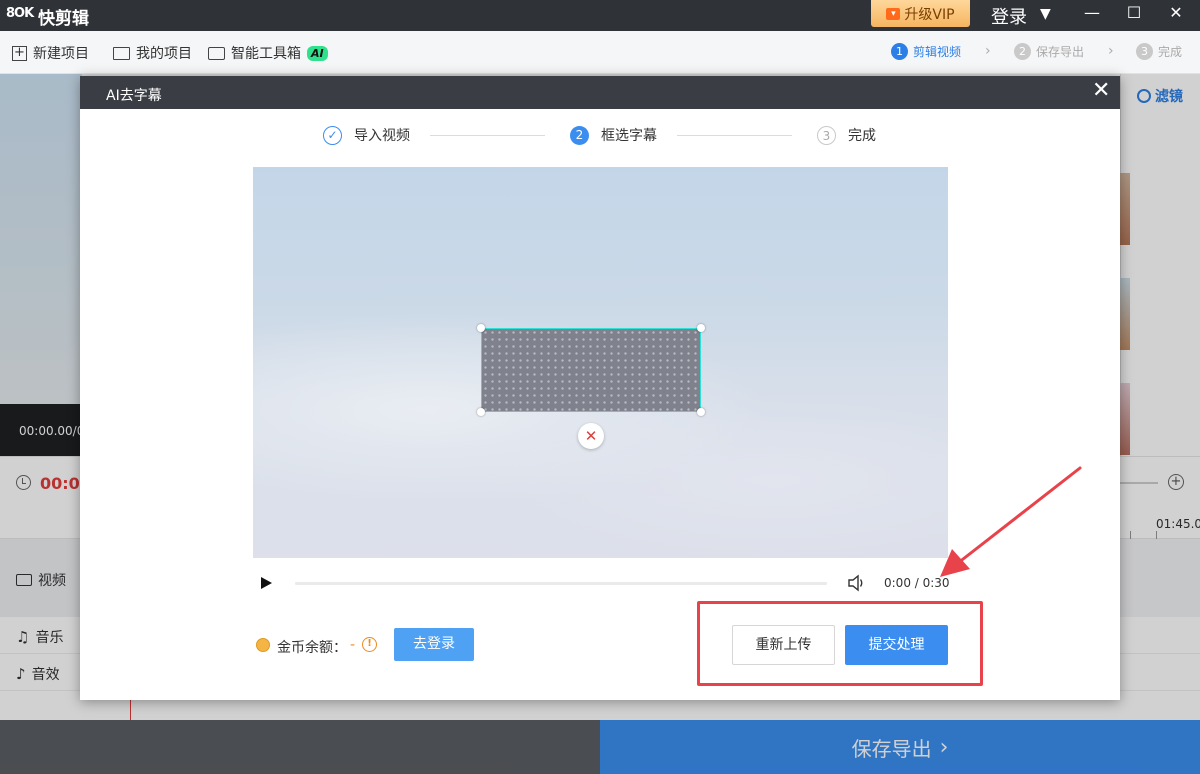 The image size is (1200, 774). I want to click on resize-handle-bottom-right, so click(701, 412).